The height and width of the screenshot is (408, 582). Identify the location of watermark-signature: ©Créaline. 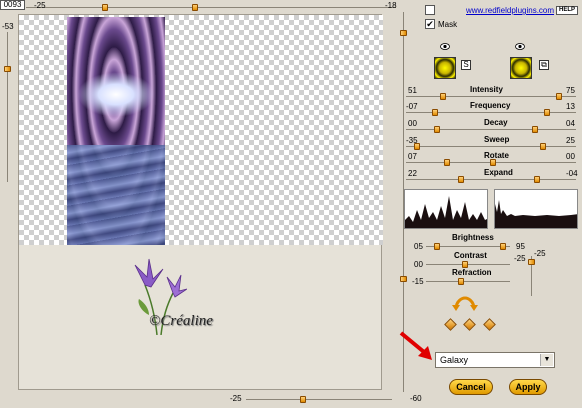
(181, 321).